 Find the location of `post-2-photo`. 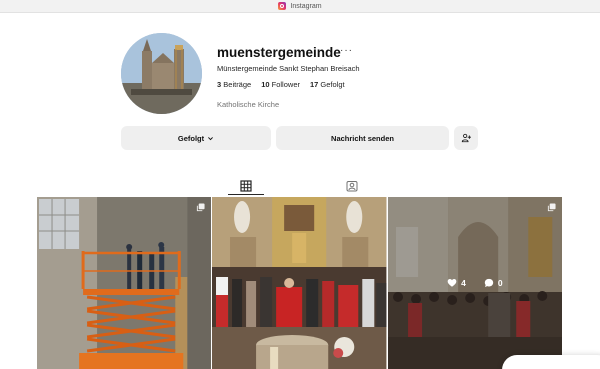

post-2-photo is located at coordinates (299, 283).